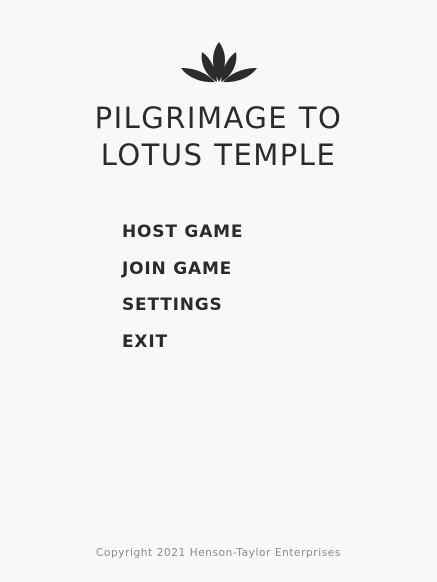 This screenshot has width=437, height=582. What do you see at coordinates (218, 118) in the screenshot?
I see `game-title-line-1: PILGRIMAGE TO` at bounding box center [218, 118].